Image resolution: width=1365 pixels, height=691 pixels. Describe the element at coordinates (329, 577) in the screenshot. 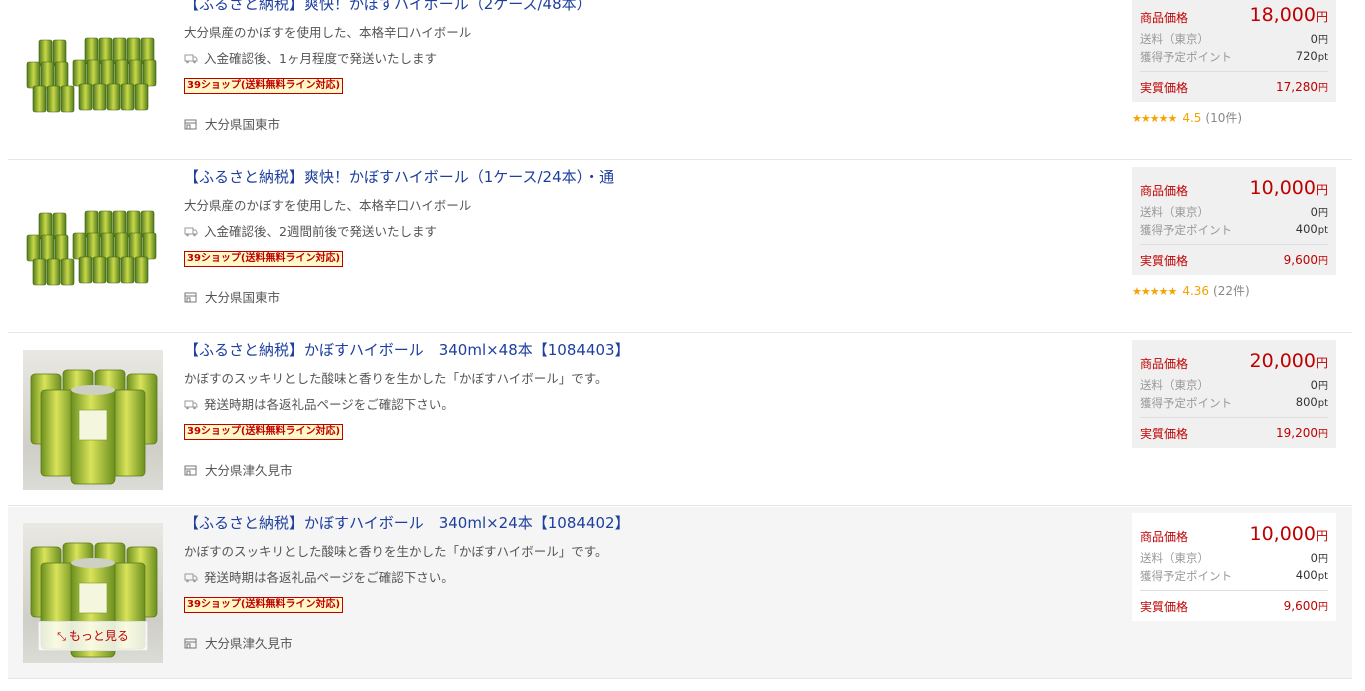

I see `shipping-text: 発送時期は各返礼品ページをご確認下さい。` at that location.